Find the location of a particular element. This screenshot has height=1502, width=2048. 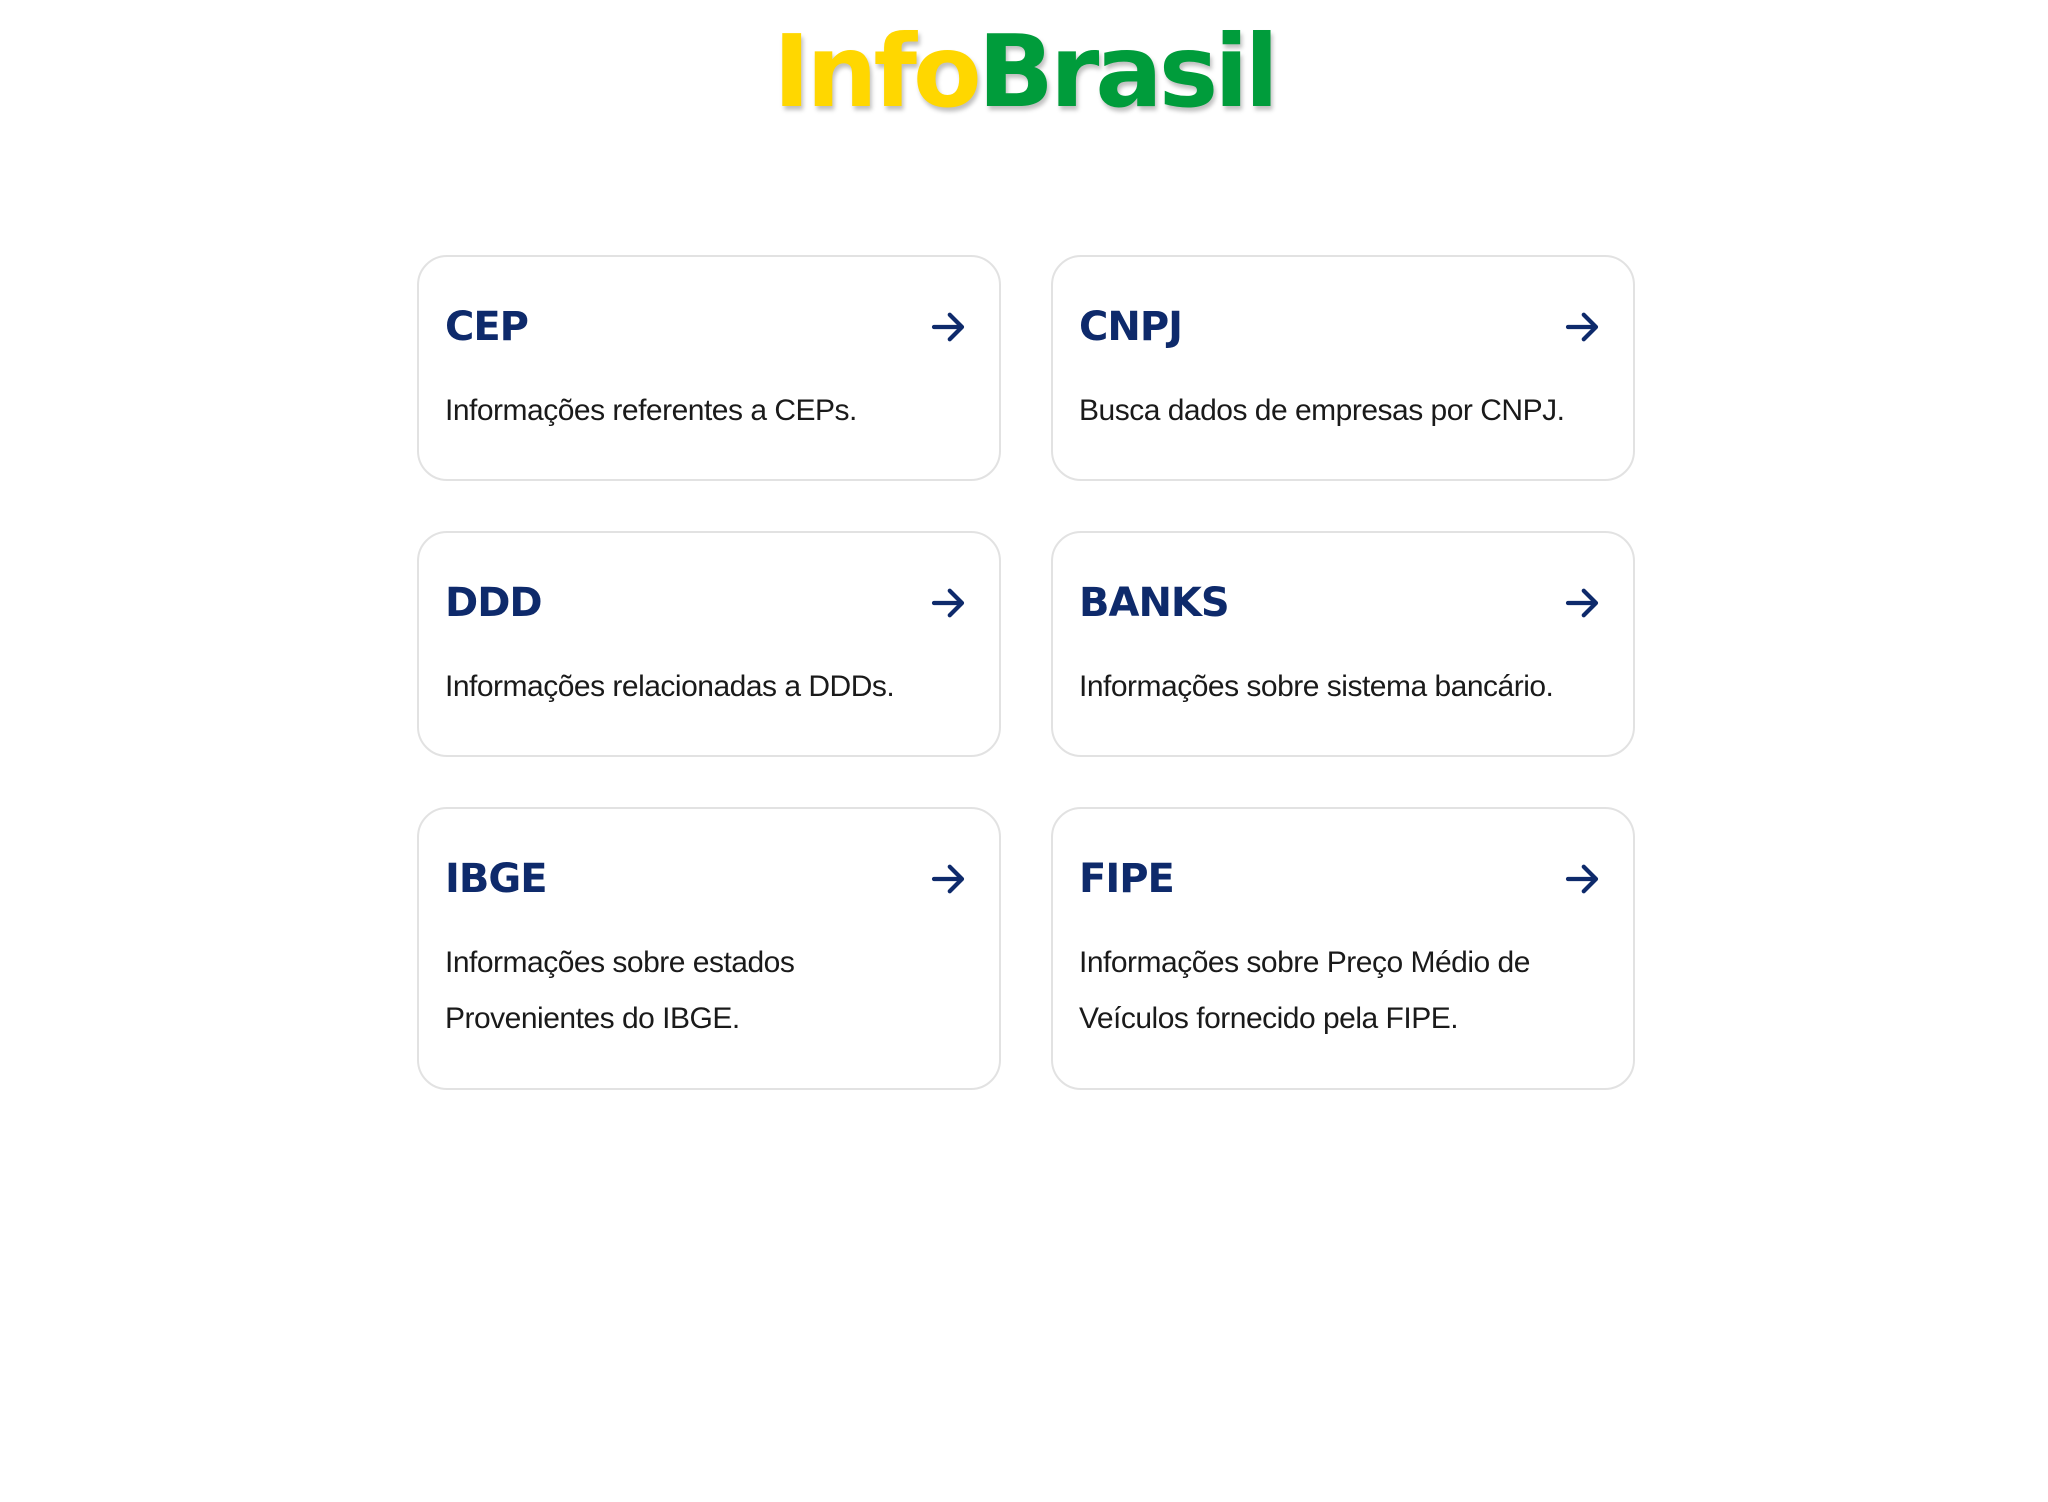

logo-part-brasil: Brasil is located at coordinates (1128, 71).